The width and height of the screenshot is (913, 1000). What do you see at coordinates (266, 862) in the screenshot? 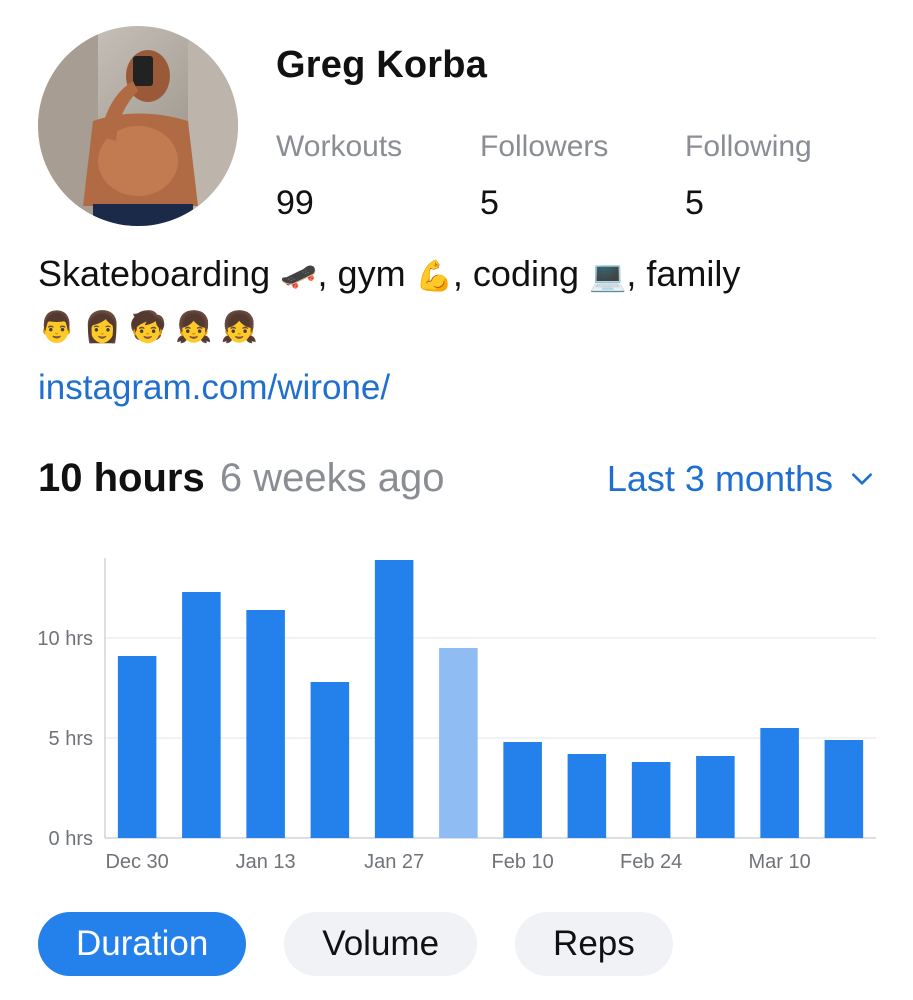
I see `x-tick-label: Jan 13` at bounding box center [266, 862].